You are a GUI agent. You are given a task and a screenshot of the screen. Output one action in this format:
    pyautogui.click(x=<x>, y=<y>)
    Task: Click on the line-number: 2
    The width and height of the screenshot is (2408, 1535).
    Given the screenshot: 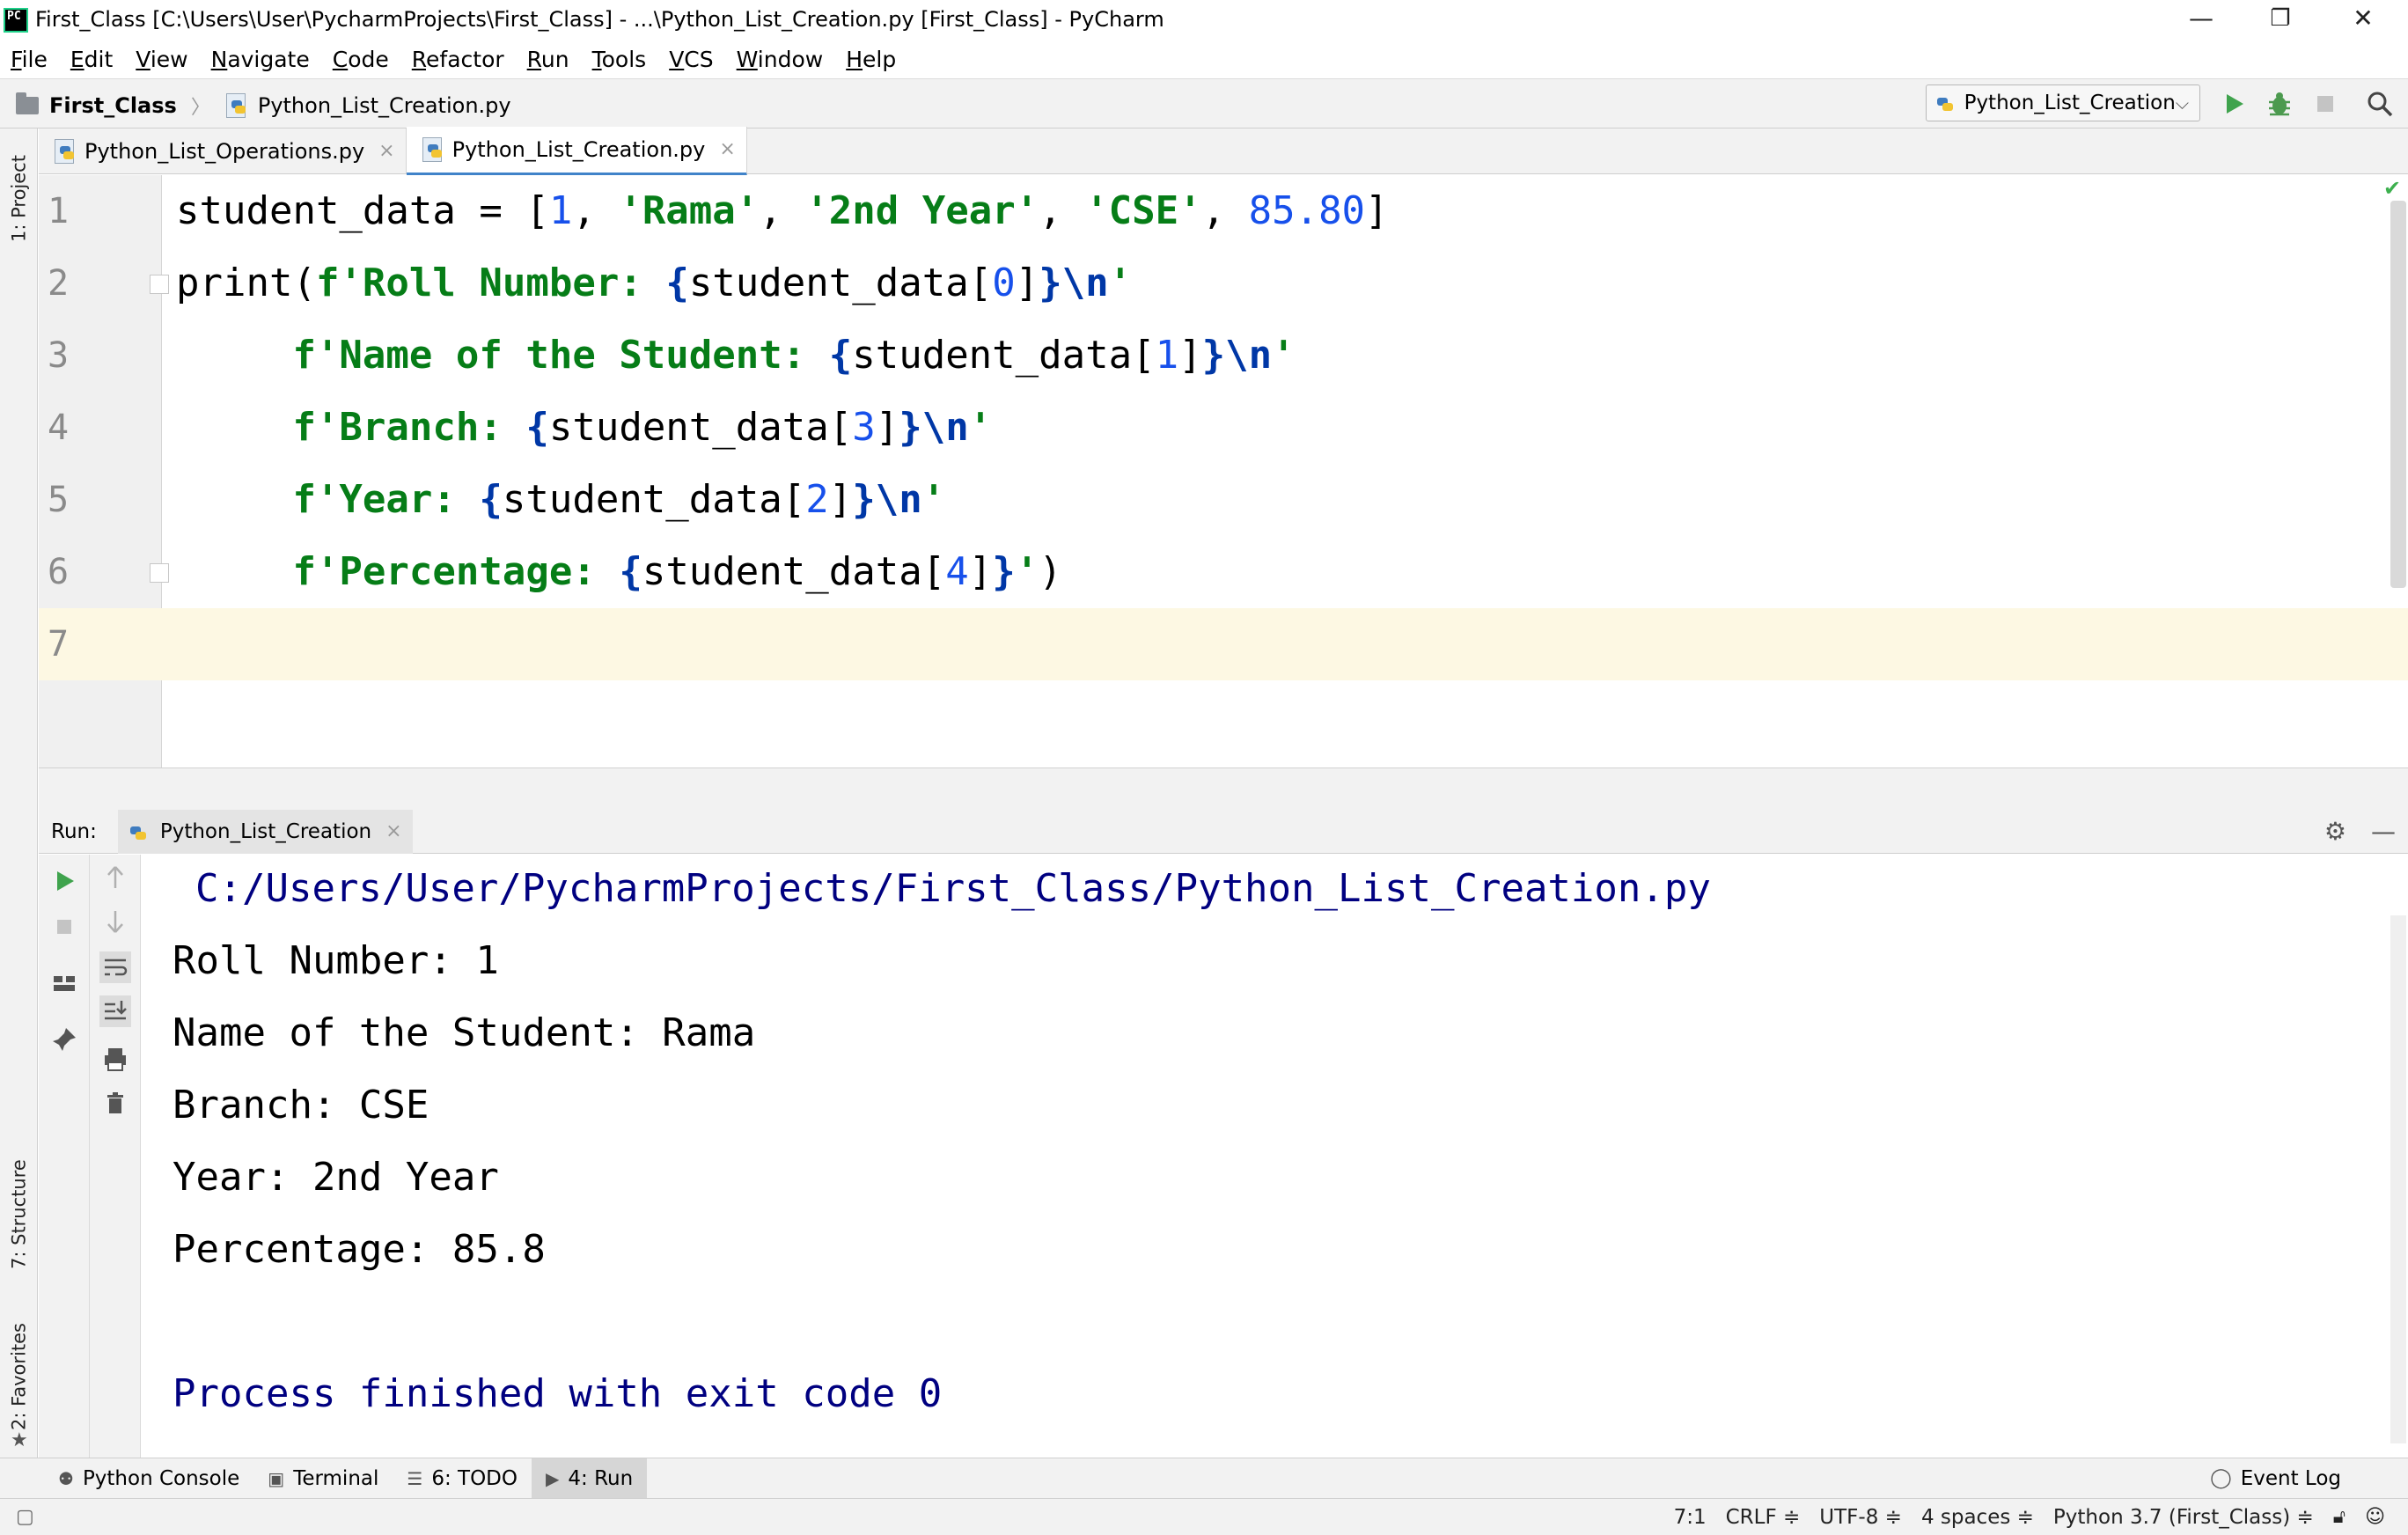 What is the action you would take?
    pyautogui.click(x=59, y=283)
    